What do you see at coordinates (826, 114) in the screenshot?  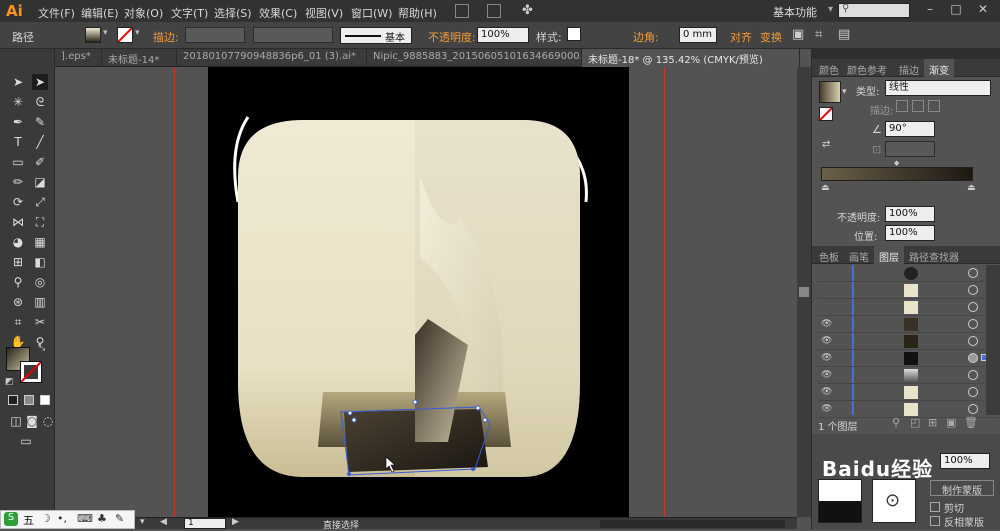 I see `stroke-swatch-small` at bounding box center [826, 114].